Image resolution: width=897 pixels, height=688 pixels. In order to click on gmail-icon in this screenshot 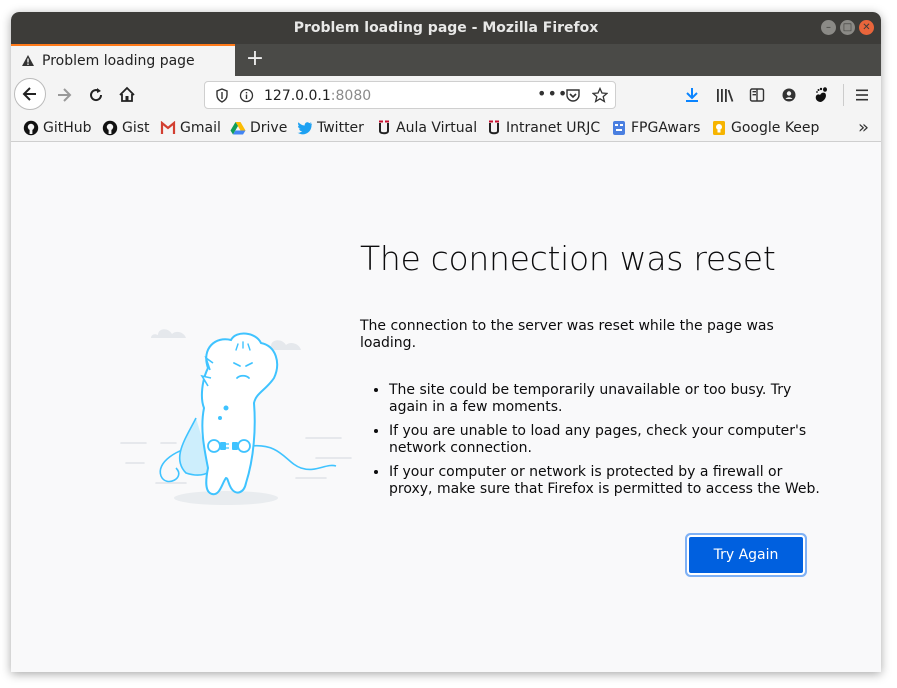, I will do `click(168, 128)`.